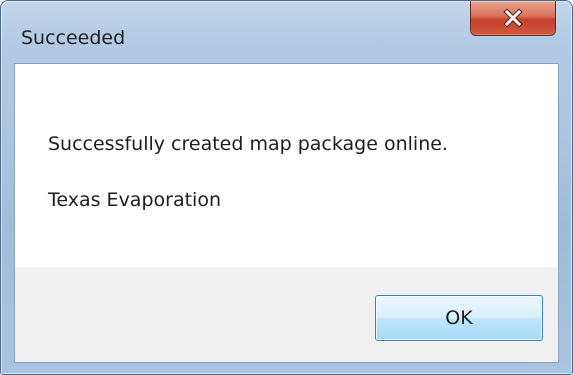 This screenshot has width=573, height=375. What do you see at coordinates (286, 26) in the screenshot?
I see `title-bar: Succeeded` at bounding box center [286, 26].